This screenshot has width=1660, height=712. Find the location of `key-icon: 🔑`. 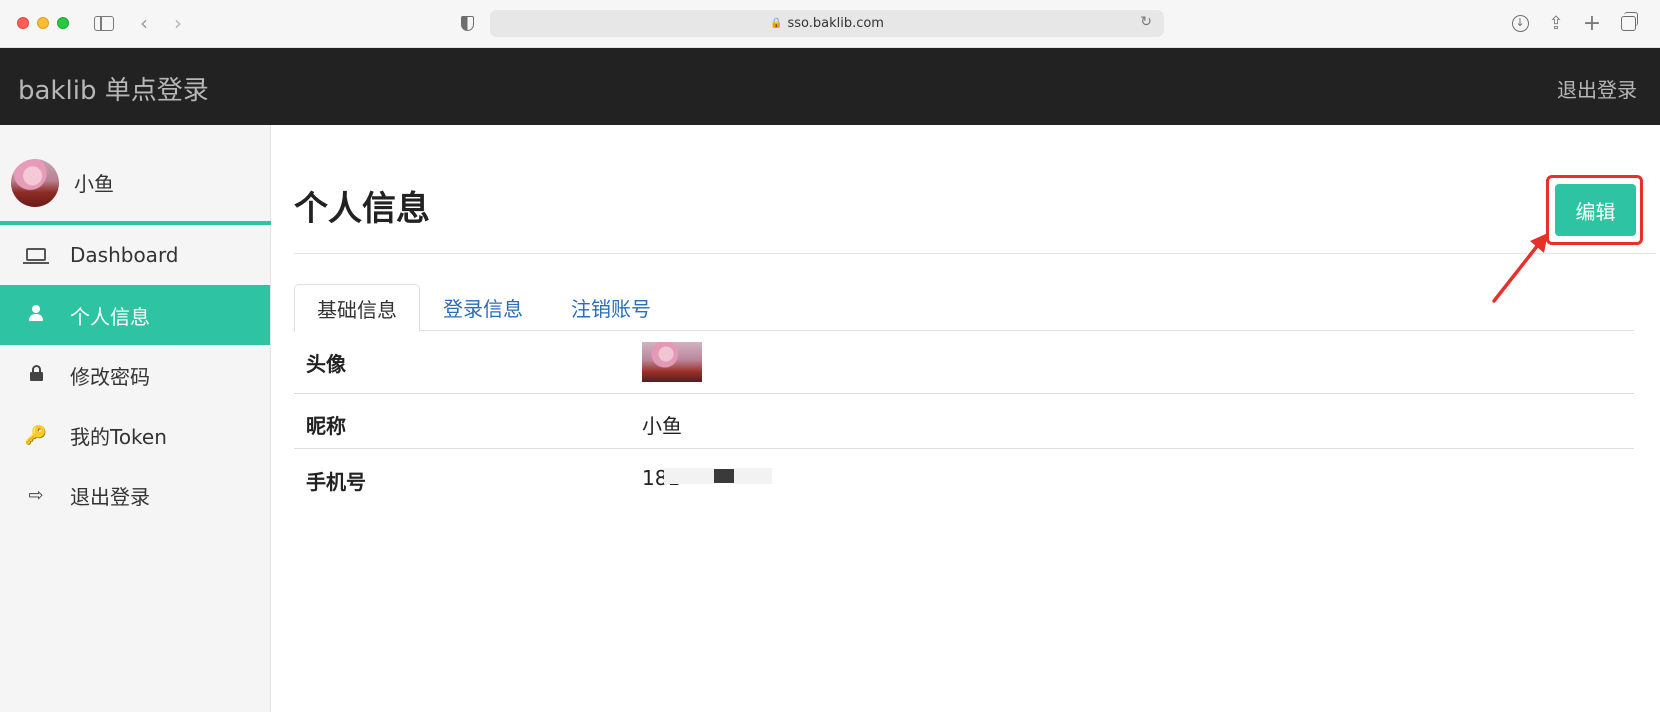

key-icon: 🔑 is located at coordinates (36, 435).